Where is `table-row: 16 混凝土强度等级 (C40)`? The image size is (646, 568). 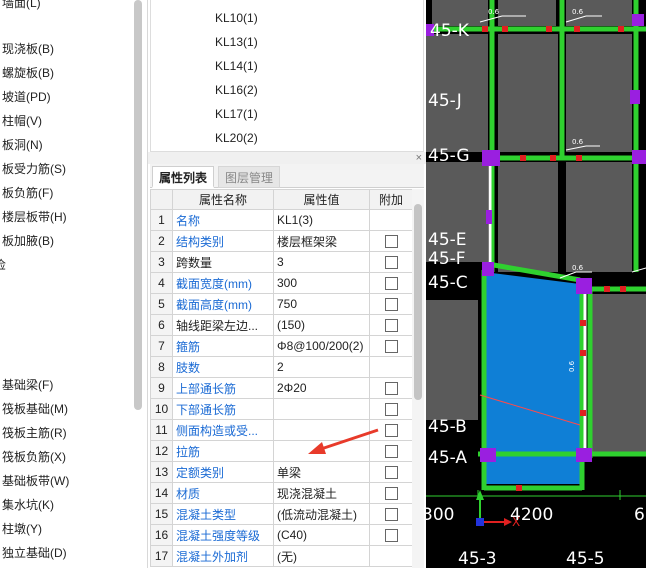 table-row: 16 混凝土强度等级 (C40) is located at coordinates (281, 535).